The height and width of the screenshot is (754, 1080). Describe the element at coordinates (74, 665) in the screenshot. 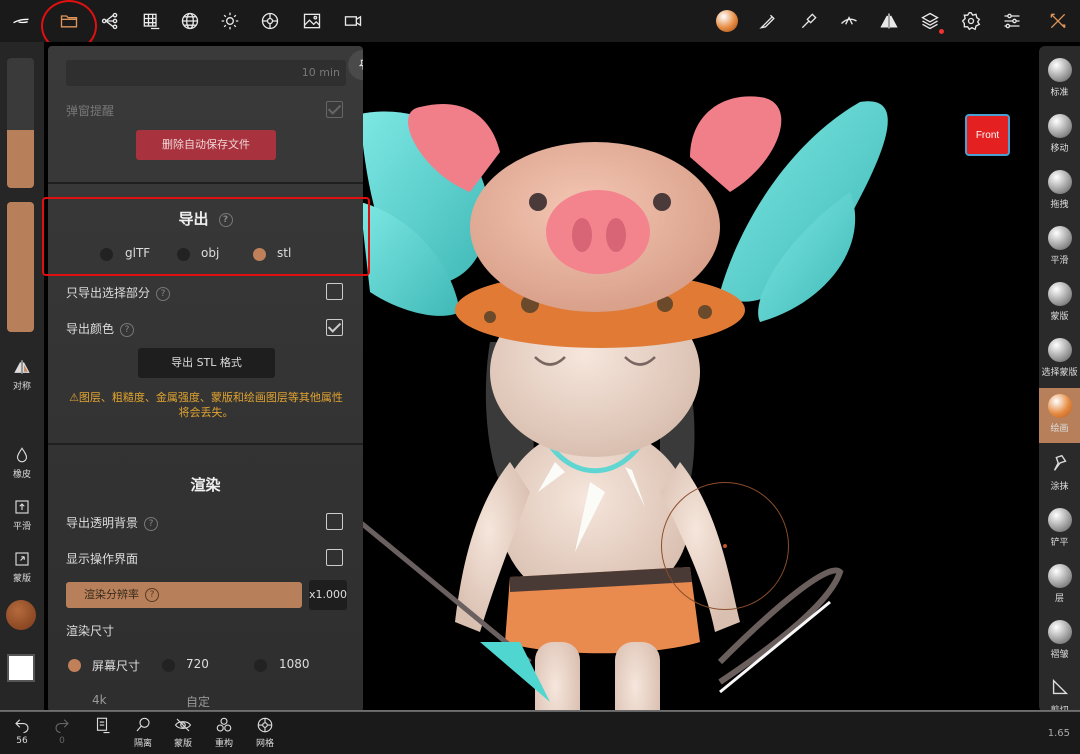

I see `screen-size-radio` at that location.